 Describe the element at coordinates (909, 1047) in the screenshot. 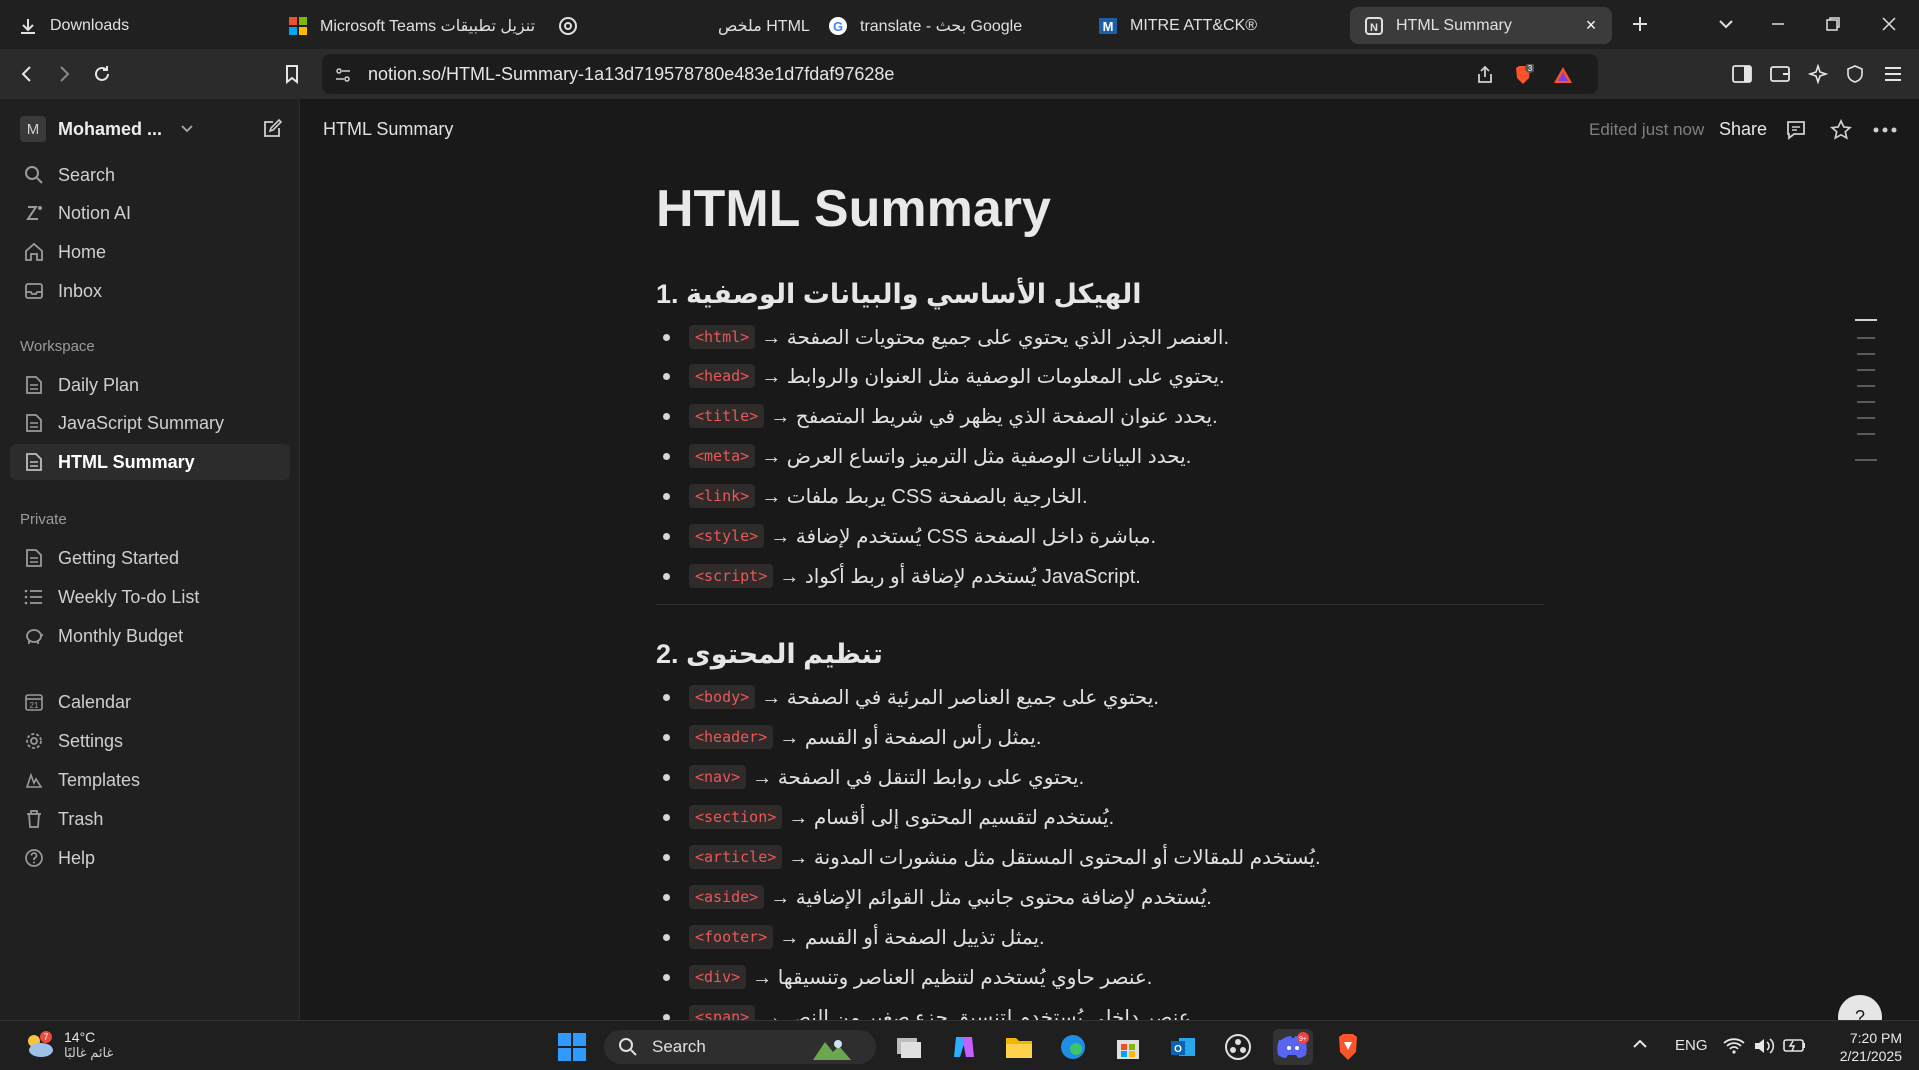

I see `task-view-icon` at that location.